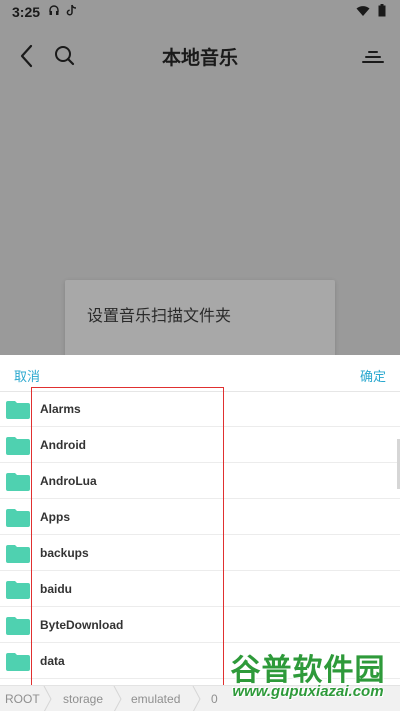 The height and width of the screenshot is (711, 400). Describe the element at coordinates (71, 10) in the screenshot. I see `tiktok-icon` at that location.